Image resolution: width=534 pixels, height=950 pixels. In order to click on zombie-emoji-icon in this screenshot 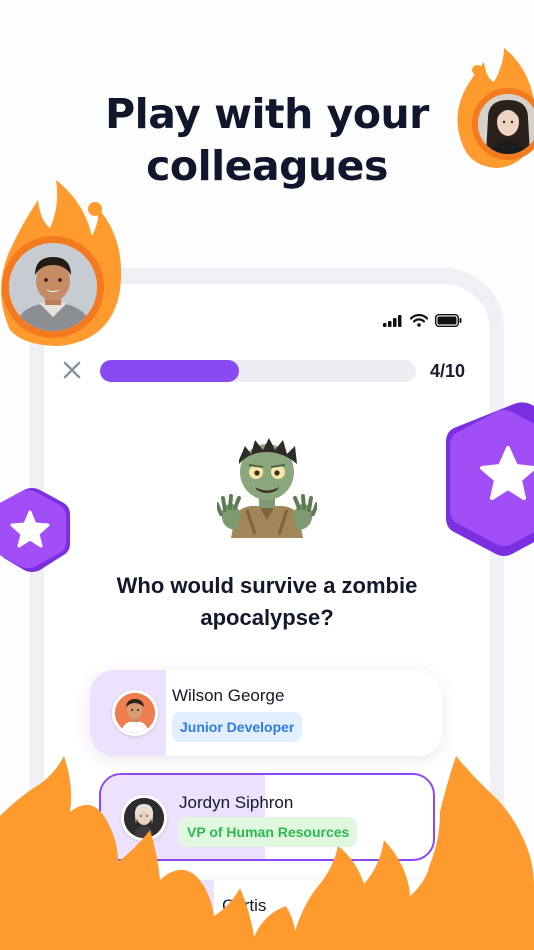, I will do `click(267, 488)`.